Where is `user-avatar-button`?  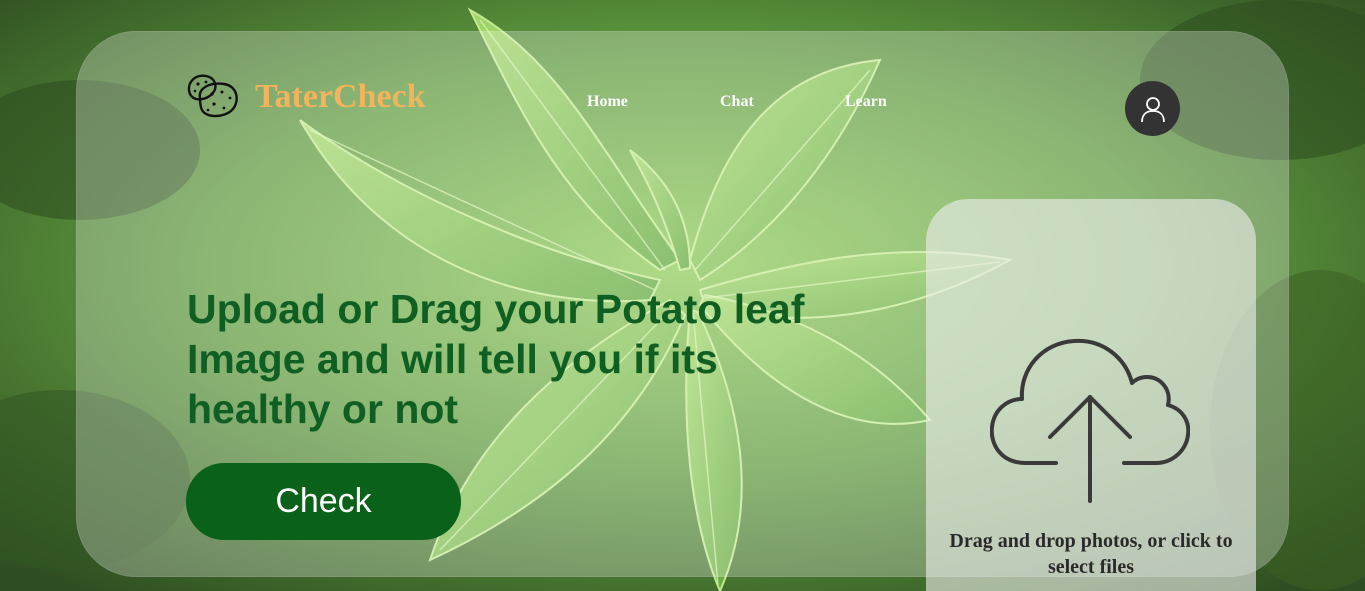 user-avatar-button is located at coordinates (1152, 108).